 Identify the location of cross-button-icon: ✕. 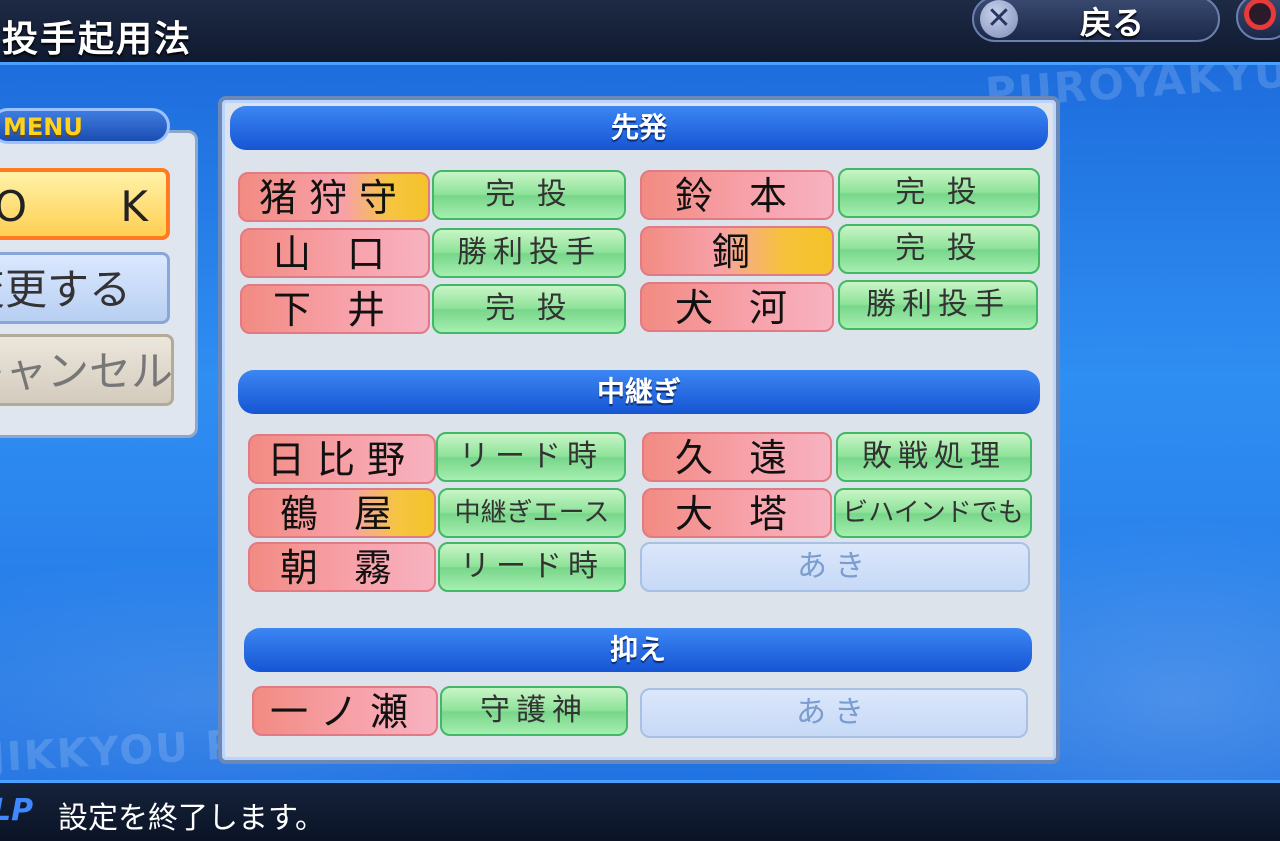
(999, 19).